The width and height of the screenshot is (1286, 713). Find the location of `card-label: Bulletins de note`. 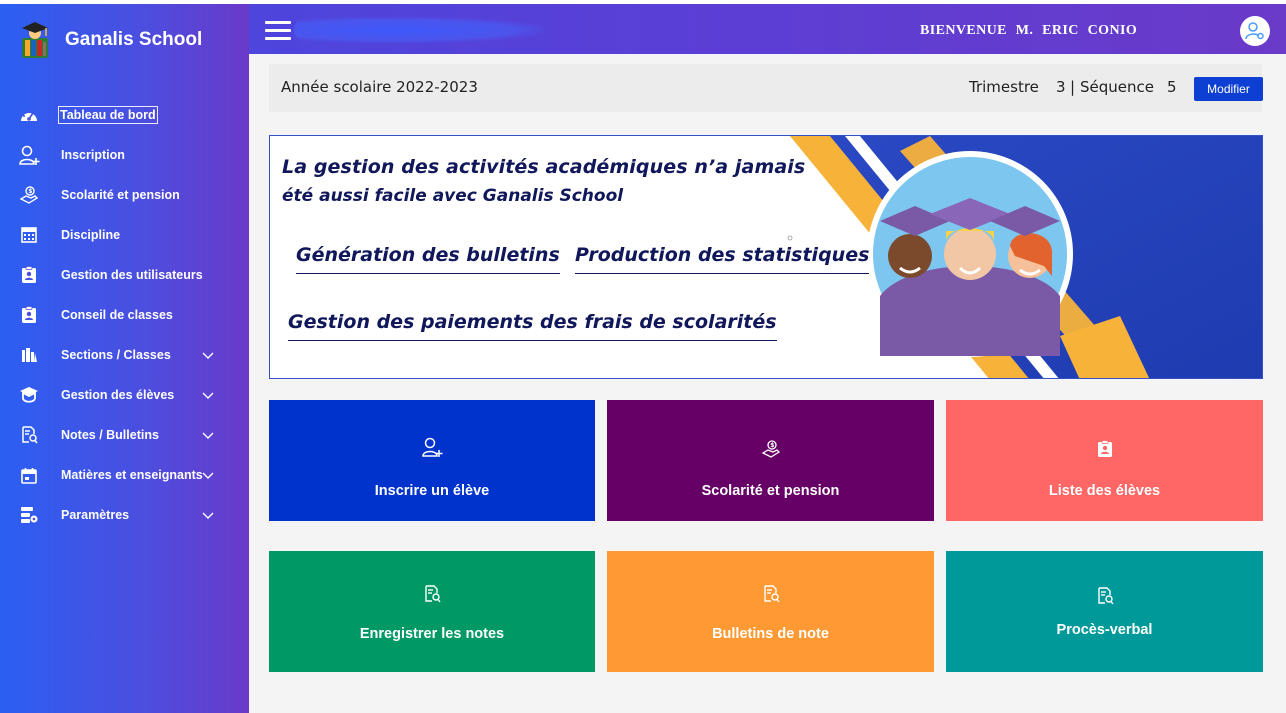

card-label: Bulletins de note is located at coordinates (770, 634).